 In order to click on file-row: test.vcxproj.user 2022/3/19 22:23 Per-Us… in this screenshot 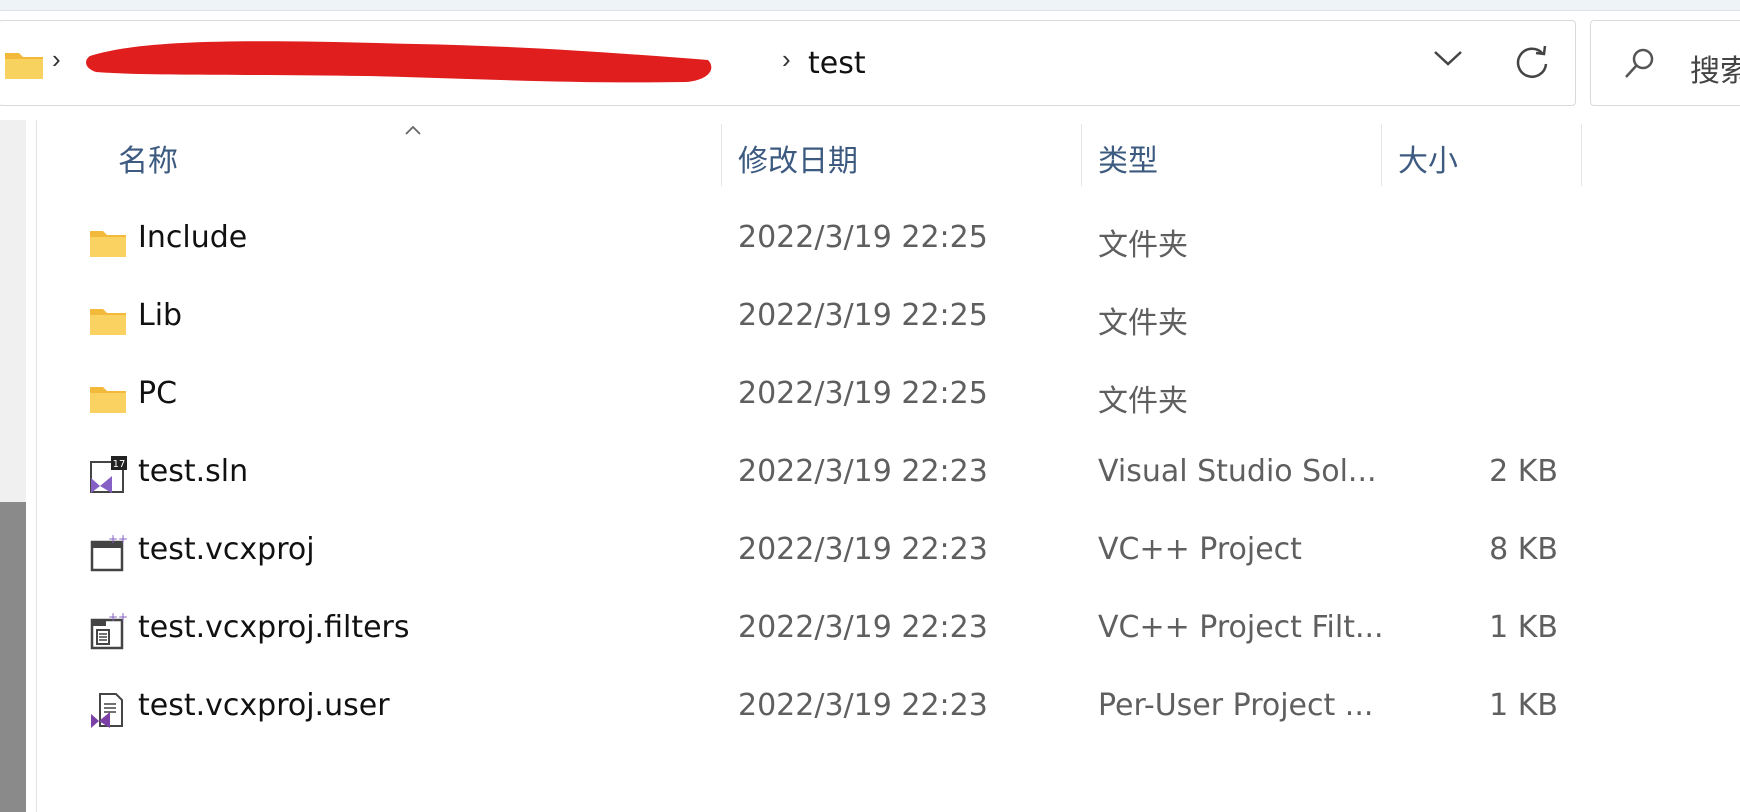, I will do `click(825, 707)`.